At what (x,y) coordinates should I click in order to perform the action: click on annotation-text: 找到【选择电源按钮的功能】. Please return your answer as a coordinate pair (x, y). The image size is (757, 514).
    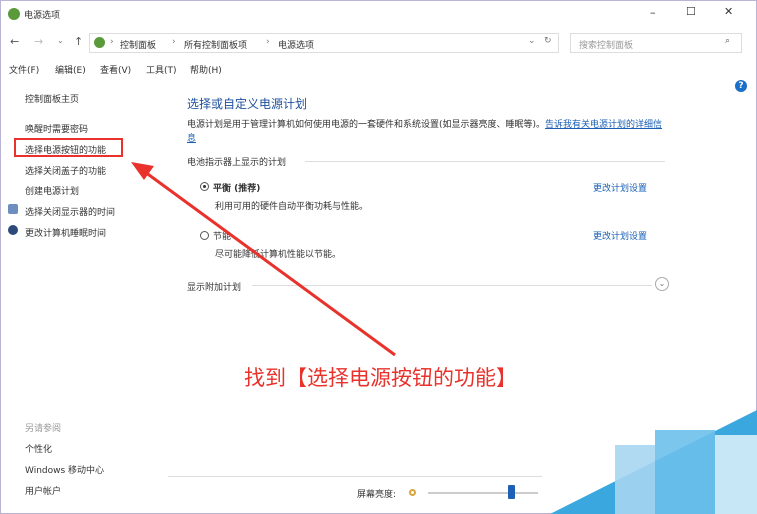
    Looking at the image, I should click on (380, 378).